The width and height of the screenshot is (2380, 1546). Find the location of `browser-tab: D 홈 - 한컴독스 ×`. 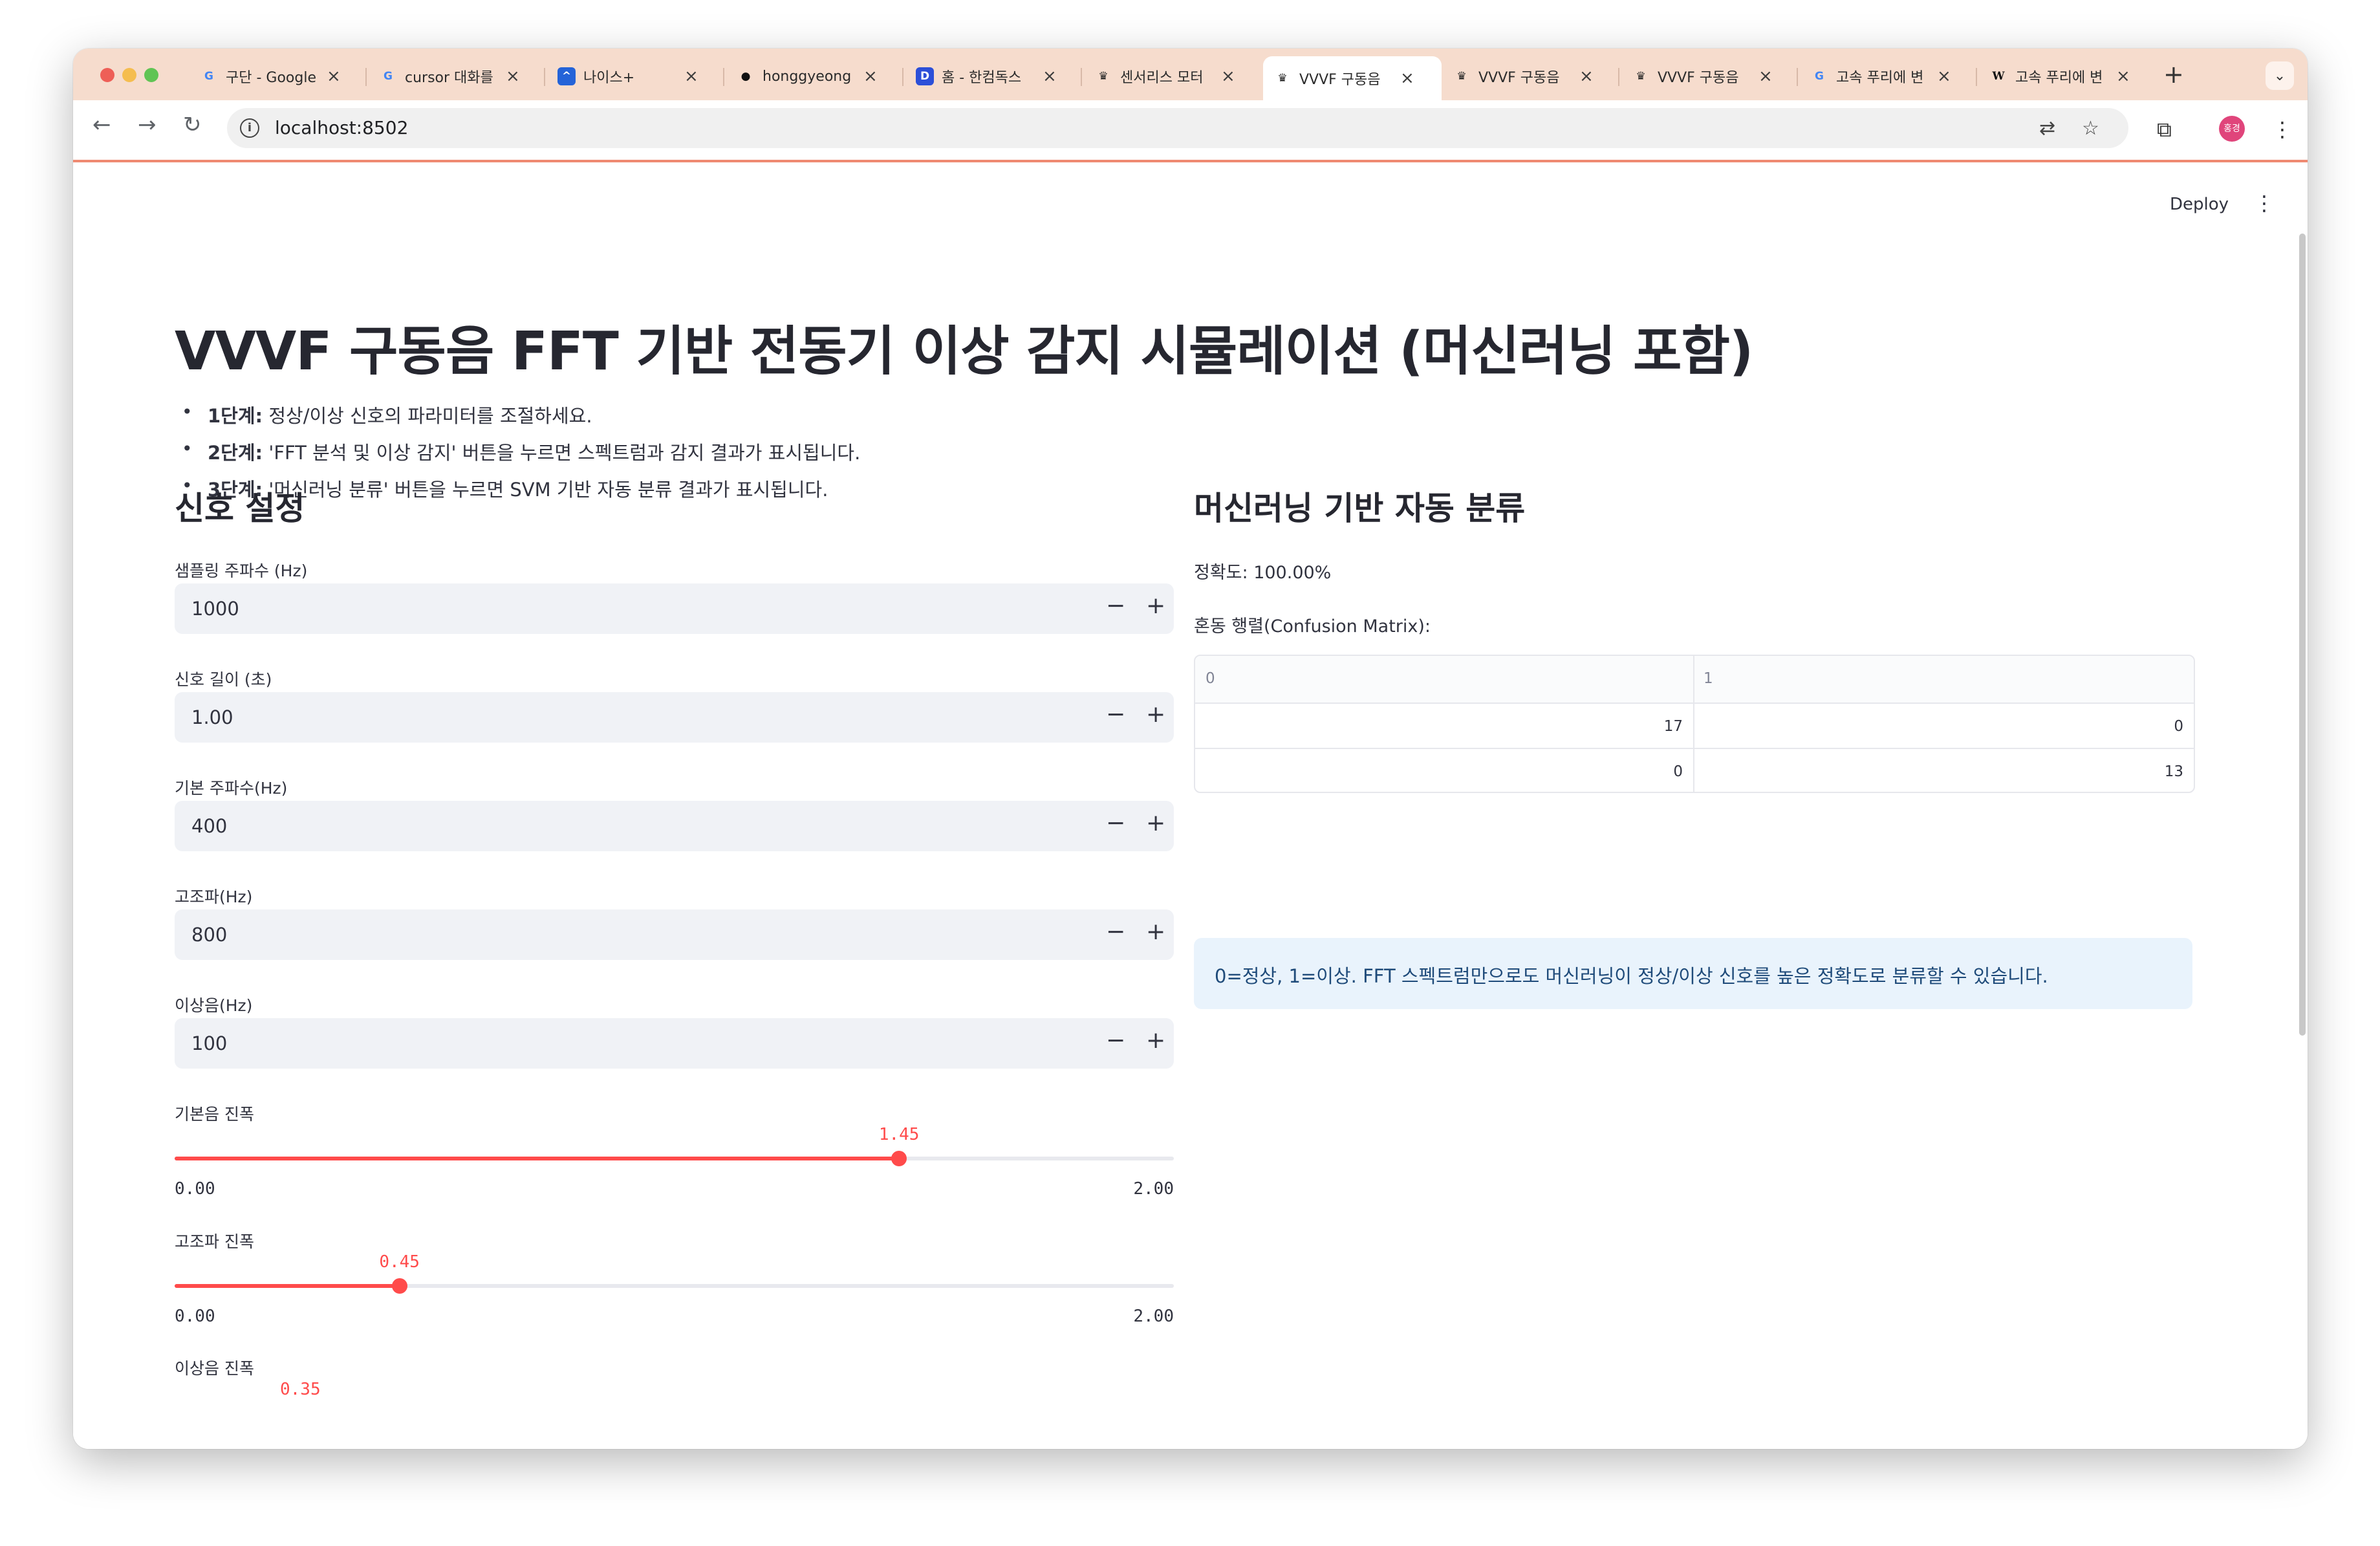

browser-tab: D 홈 - 한컴독스 × is located at coordinates (981, 76).